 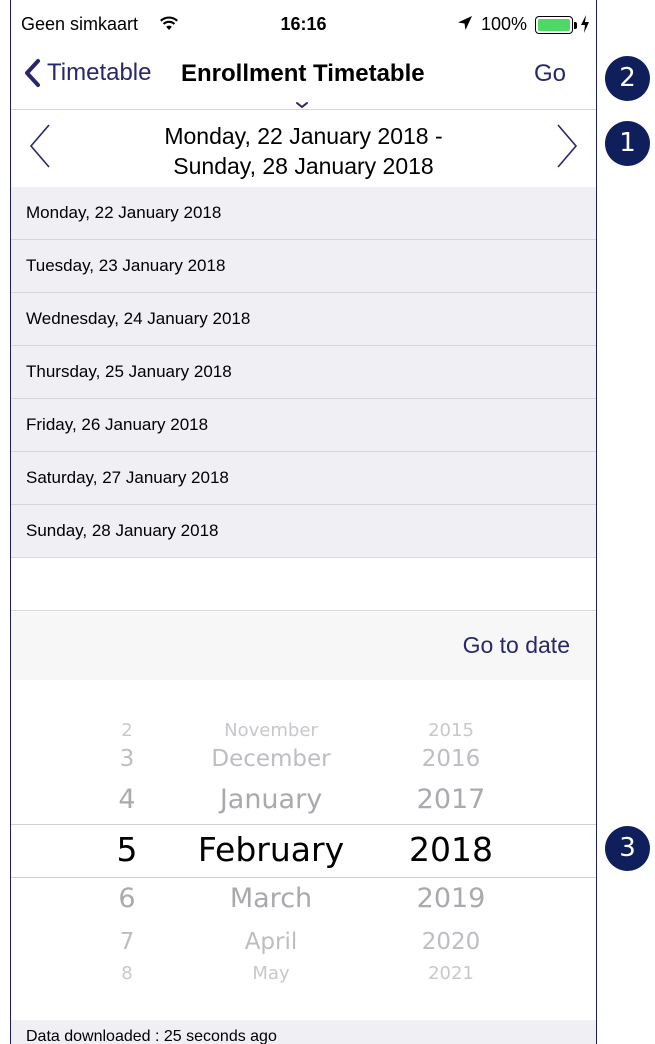 What do you see at coordinates (303, 1032) in the screenshot?
I see `footer-status: Data downloaded : 25 seconds ago` at bounding box center [303, 1032].